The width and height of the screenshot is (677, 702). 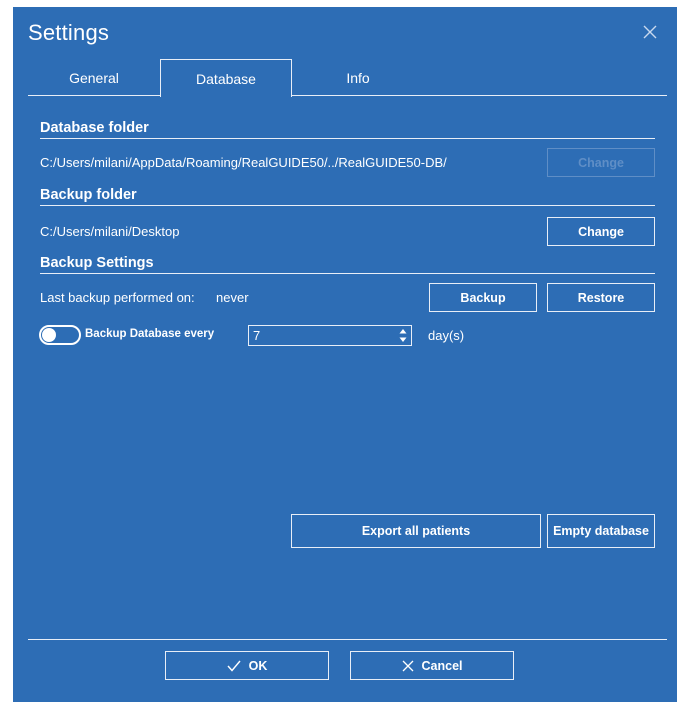 I want to click on ok-button: OK, so click(x=247, y=665).